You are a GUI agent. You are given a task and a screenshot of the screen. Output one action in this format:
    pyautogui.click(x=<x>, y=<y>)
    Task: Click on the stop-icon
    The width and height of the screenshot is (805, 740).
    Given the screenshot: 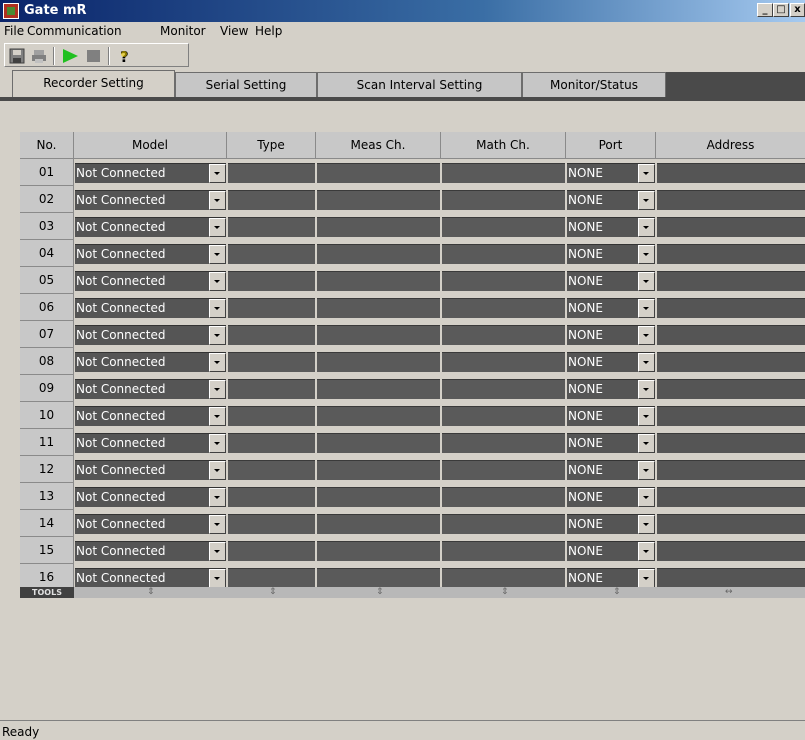 What is the action you would take?
    pyautogui.click(x=94, y=56)
    